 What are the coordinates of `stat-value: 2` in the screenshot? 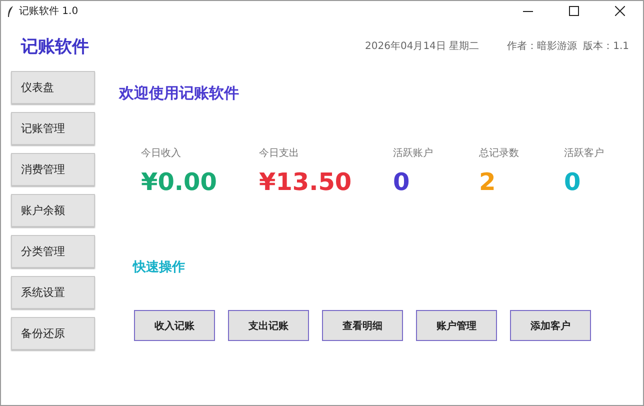 It's located at (488, 182).